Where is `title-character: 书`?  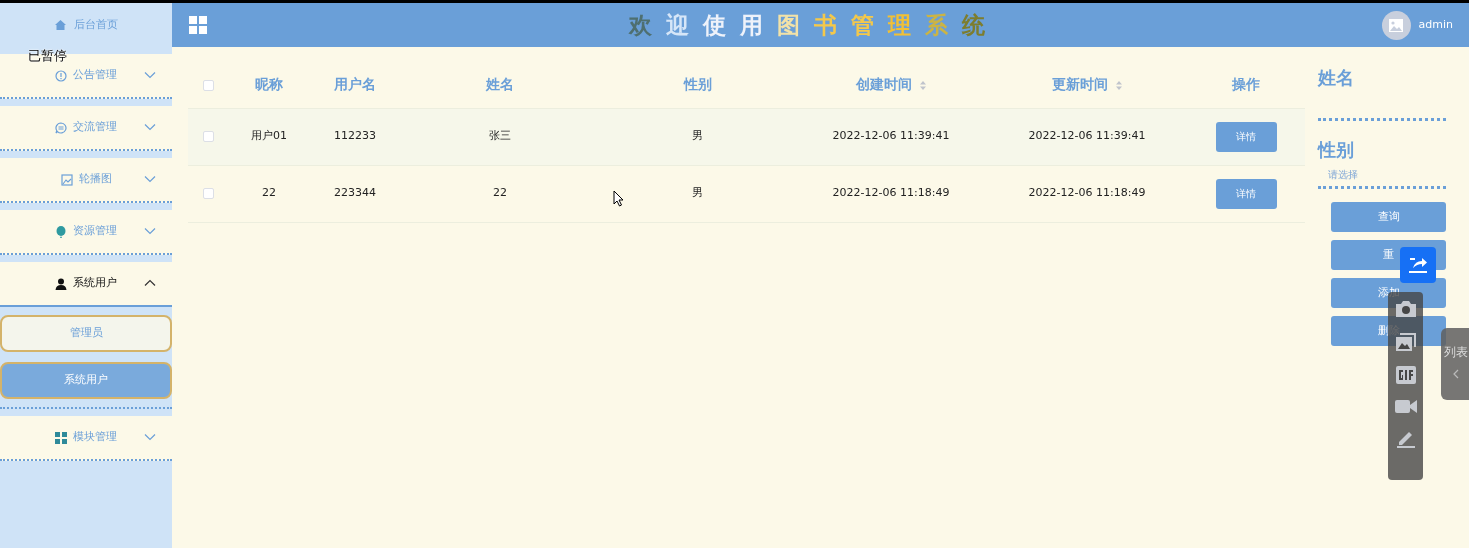
title-character: 书 is located at coordinates (825, 25).